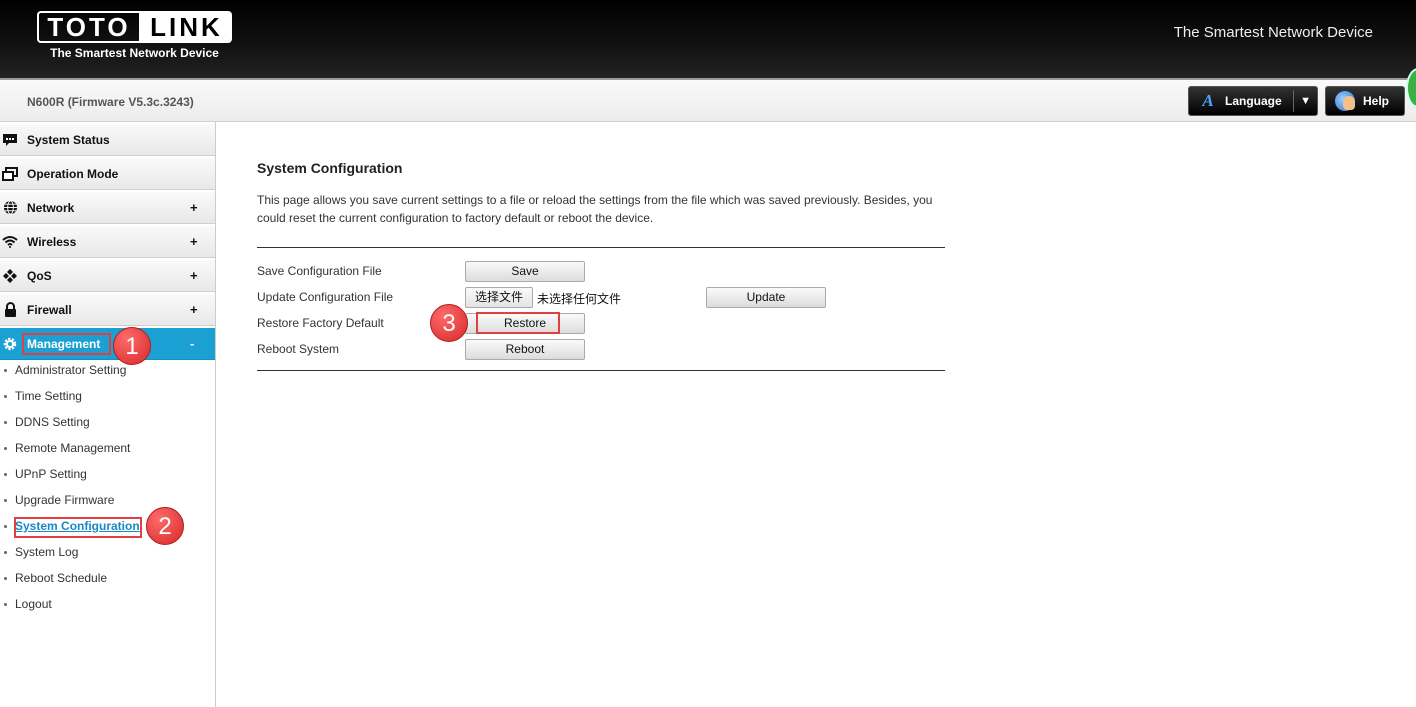 This screenshot has height=707, width=1416. What do you see at coordinates (1208, 100) in the screenshot?
I see `language-icon: A` at bounding box center [1208, 100].